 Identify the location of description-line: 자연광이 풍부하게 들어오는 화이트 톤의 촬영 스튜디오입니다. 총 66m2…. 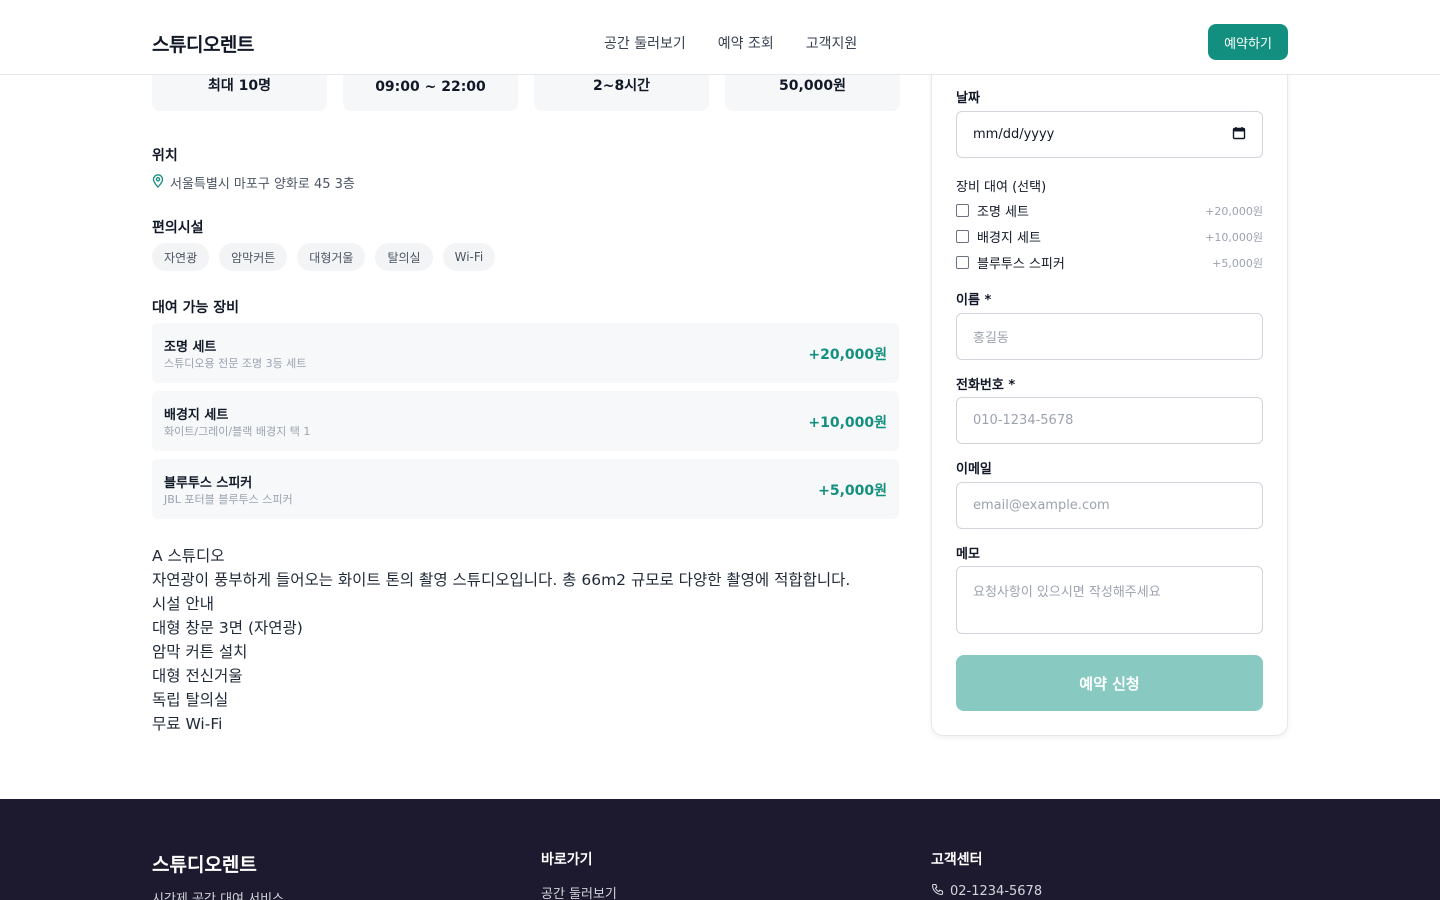
(501, 580).